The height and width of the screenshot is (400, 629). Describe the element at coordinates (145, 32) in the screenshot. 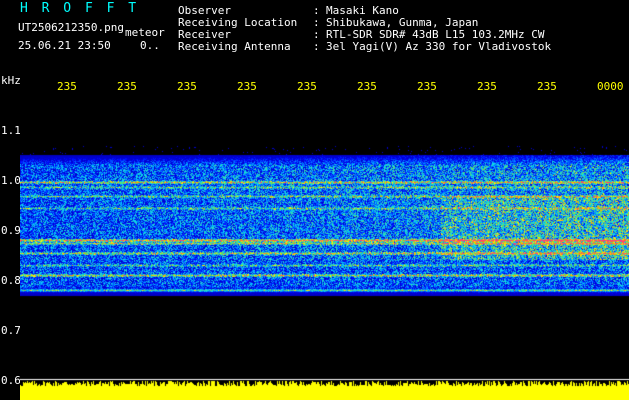

I see `file-suffix: meteor` at that location.